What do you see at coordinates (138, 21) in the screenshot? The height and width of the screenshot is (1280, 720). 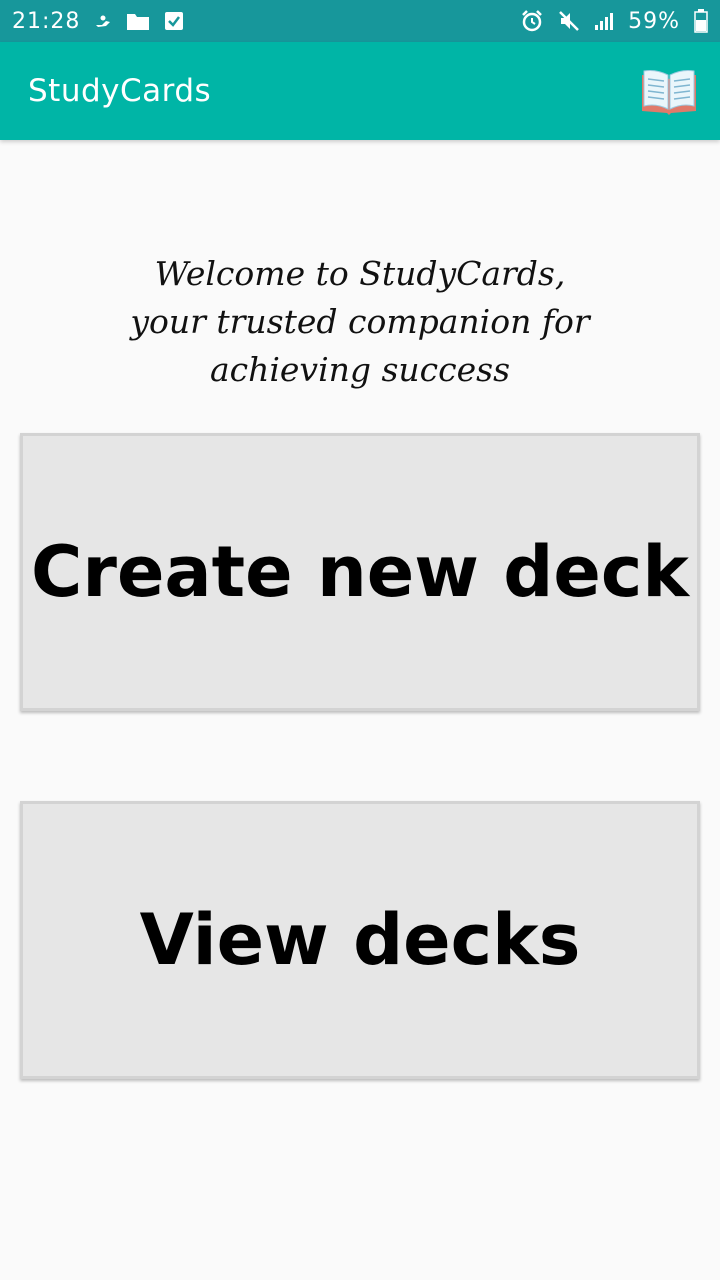 I see `folder-icon` at bounding box center [138, 21].